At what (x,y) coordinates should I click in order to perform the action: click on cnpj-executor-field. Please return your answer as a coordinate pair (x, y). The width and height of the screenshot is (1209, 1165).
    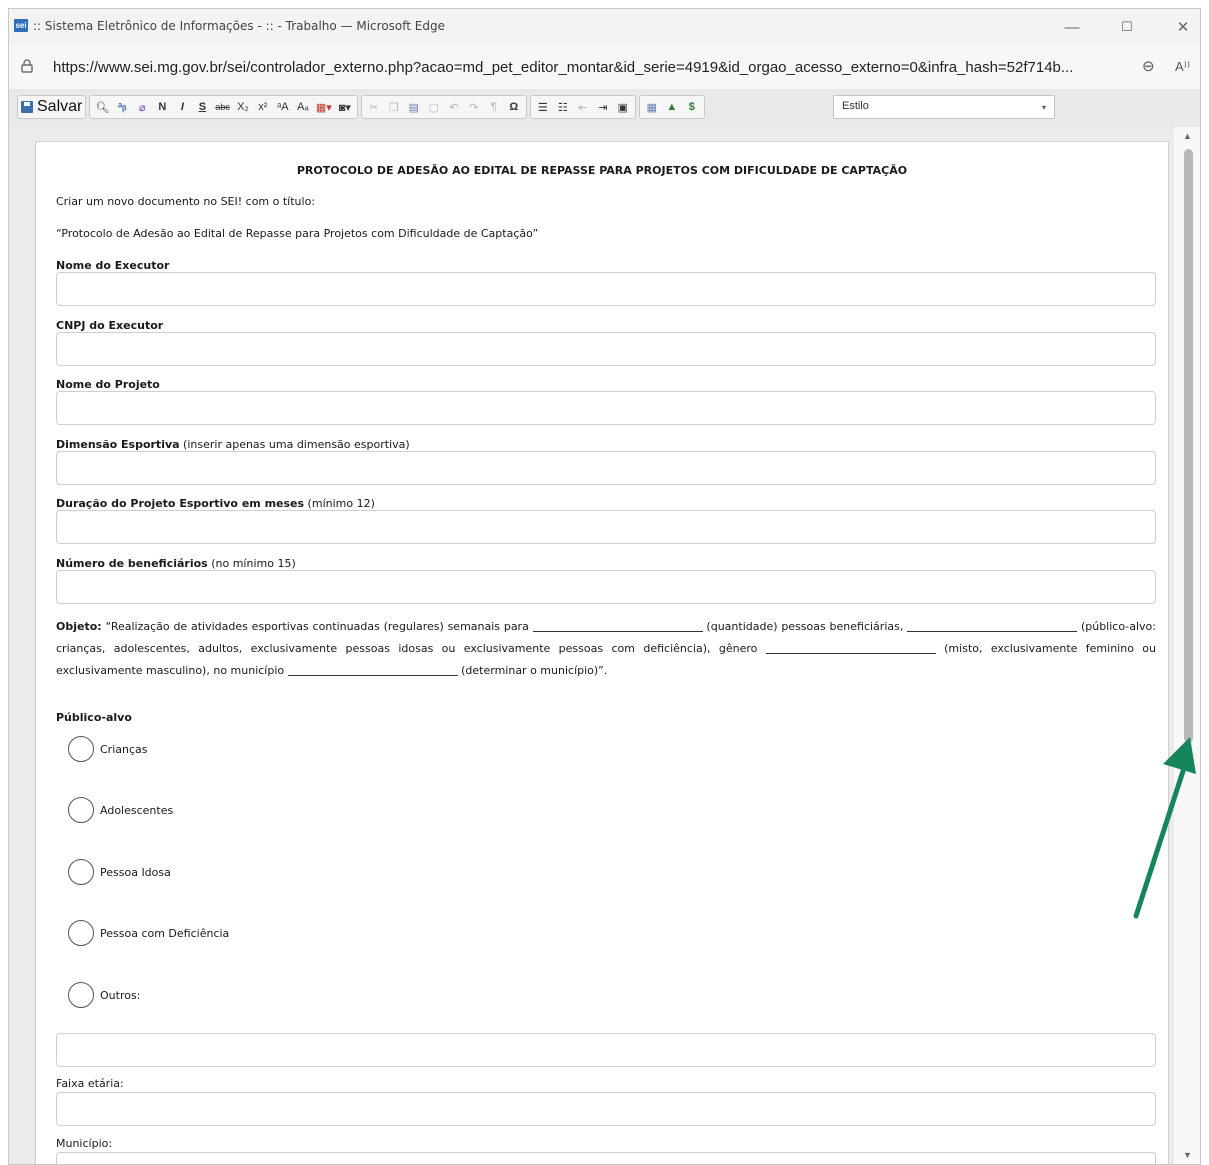
    Looking at the image, I should click on (606, 349).